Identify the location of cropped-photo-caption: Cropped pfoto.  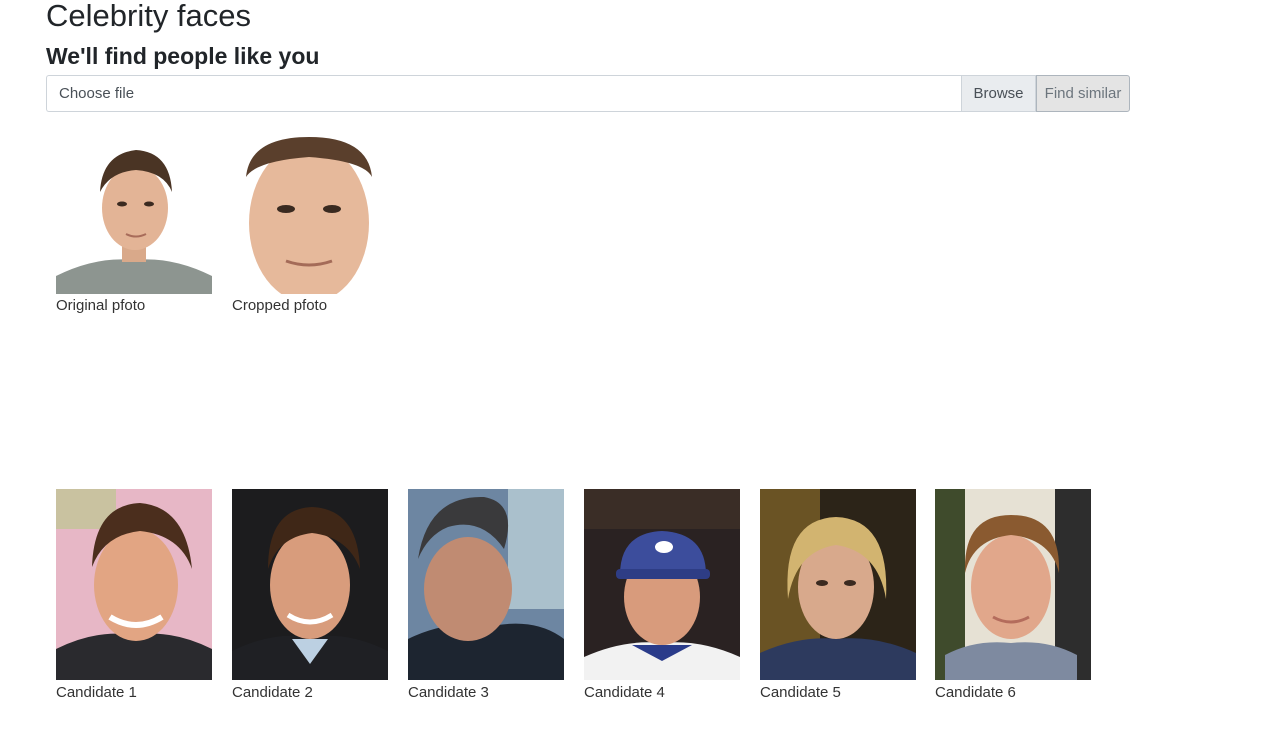
(280, 305).